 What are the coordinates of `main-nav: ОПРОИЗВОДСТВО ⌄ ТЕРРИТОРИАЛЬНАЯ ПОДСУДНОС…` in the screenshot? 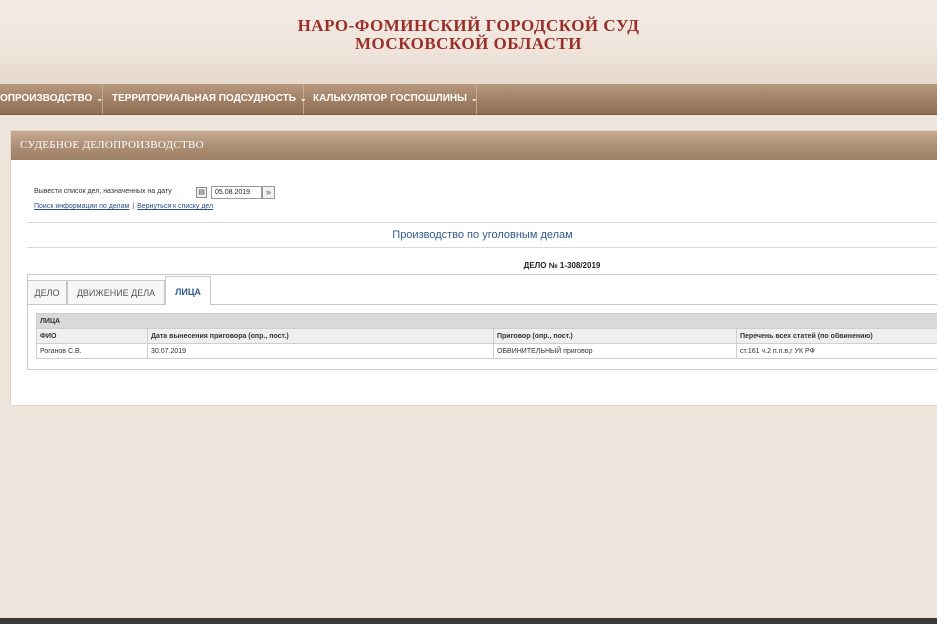 It's located at (468, 99).